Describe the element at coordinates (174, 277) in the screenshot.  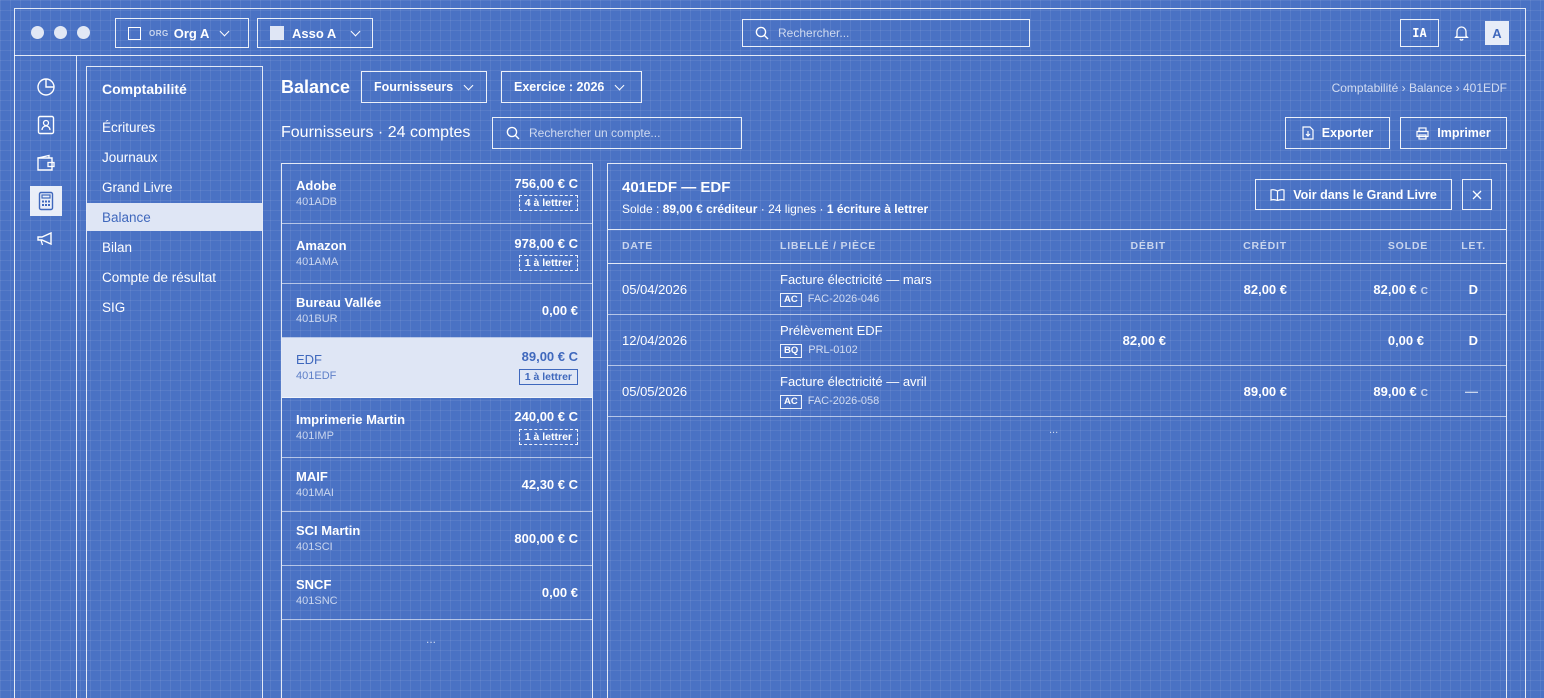
I see `nav-item-compte-resultat: Compte de résultat` at that location.